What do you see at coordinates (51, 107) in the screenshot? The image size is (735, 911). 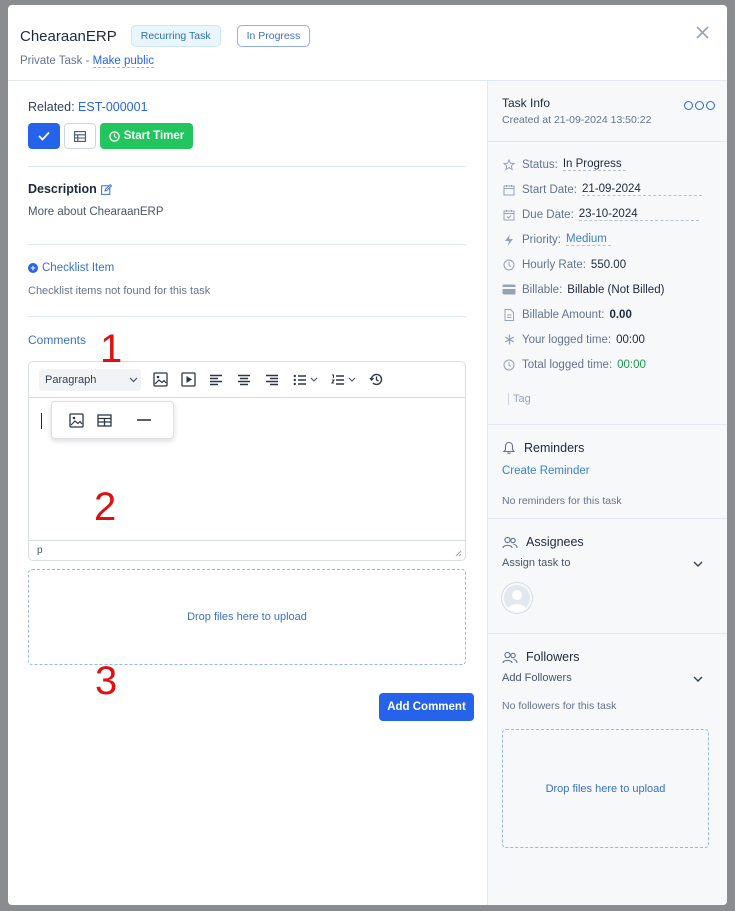 I see `related-label: Related:` at bounding box center [51, 107].